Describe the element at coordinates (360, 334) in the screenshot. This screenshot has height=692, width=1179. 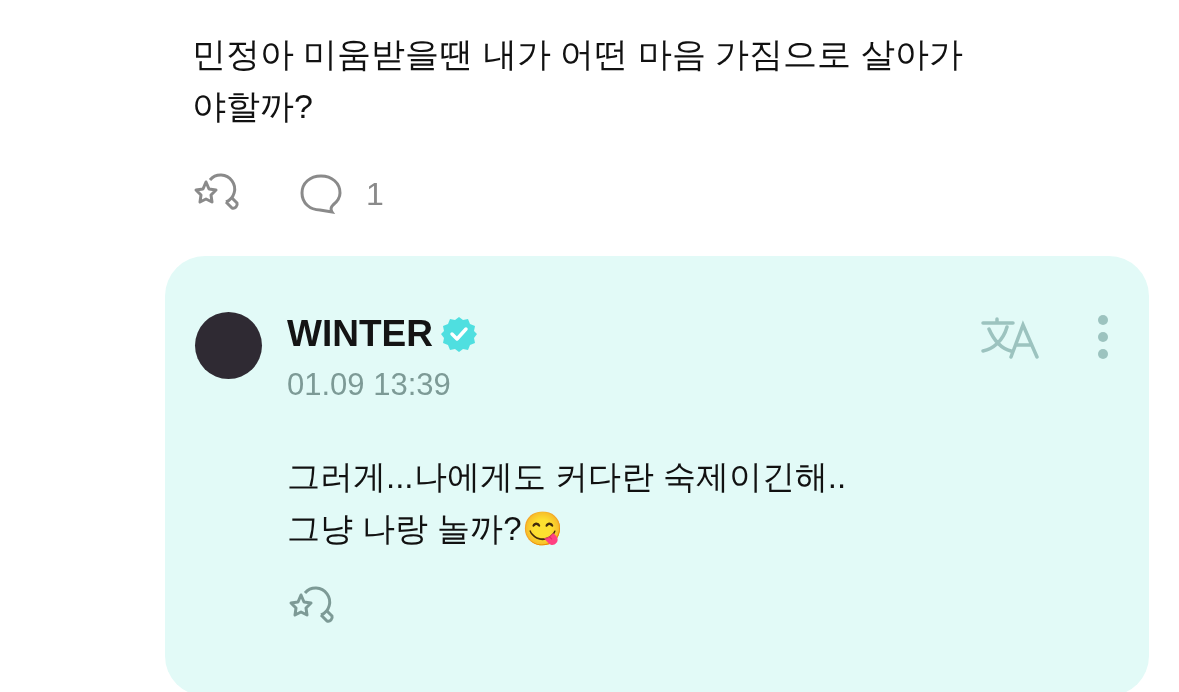
I see `author-name: WINTER` at that location.